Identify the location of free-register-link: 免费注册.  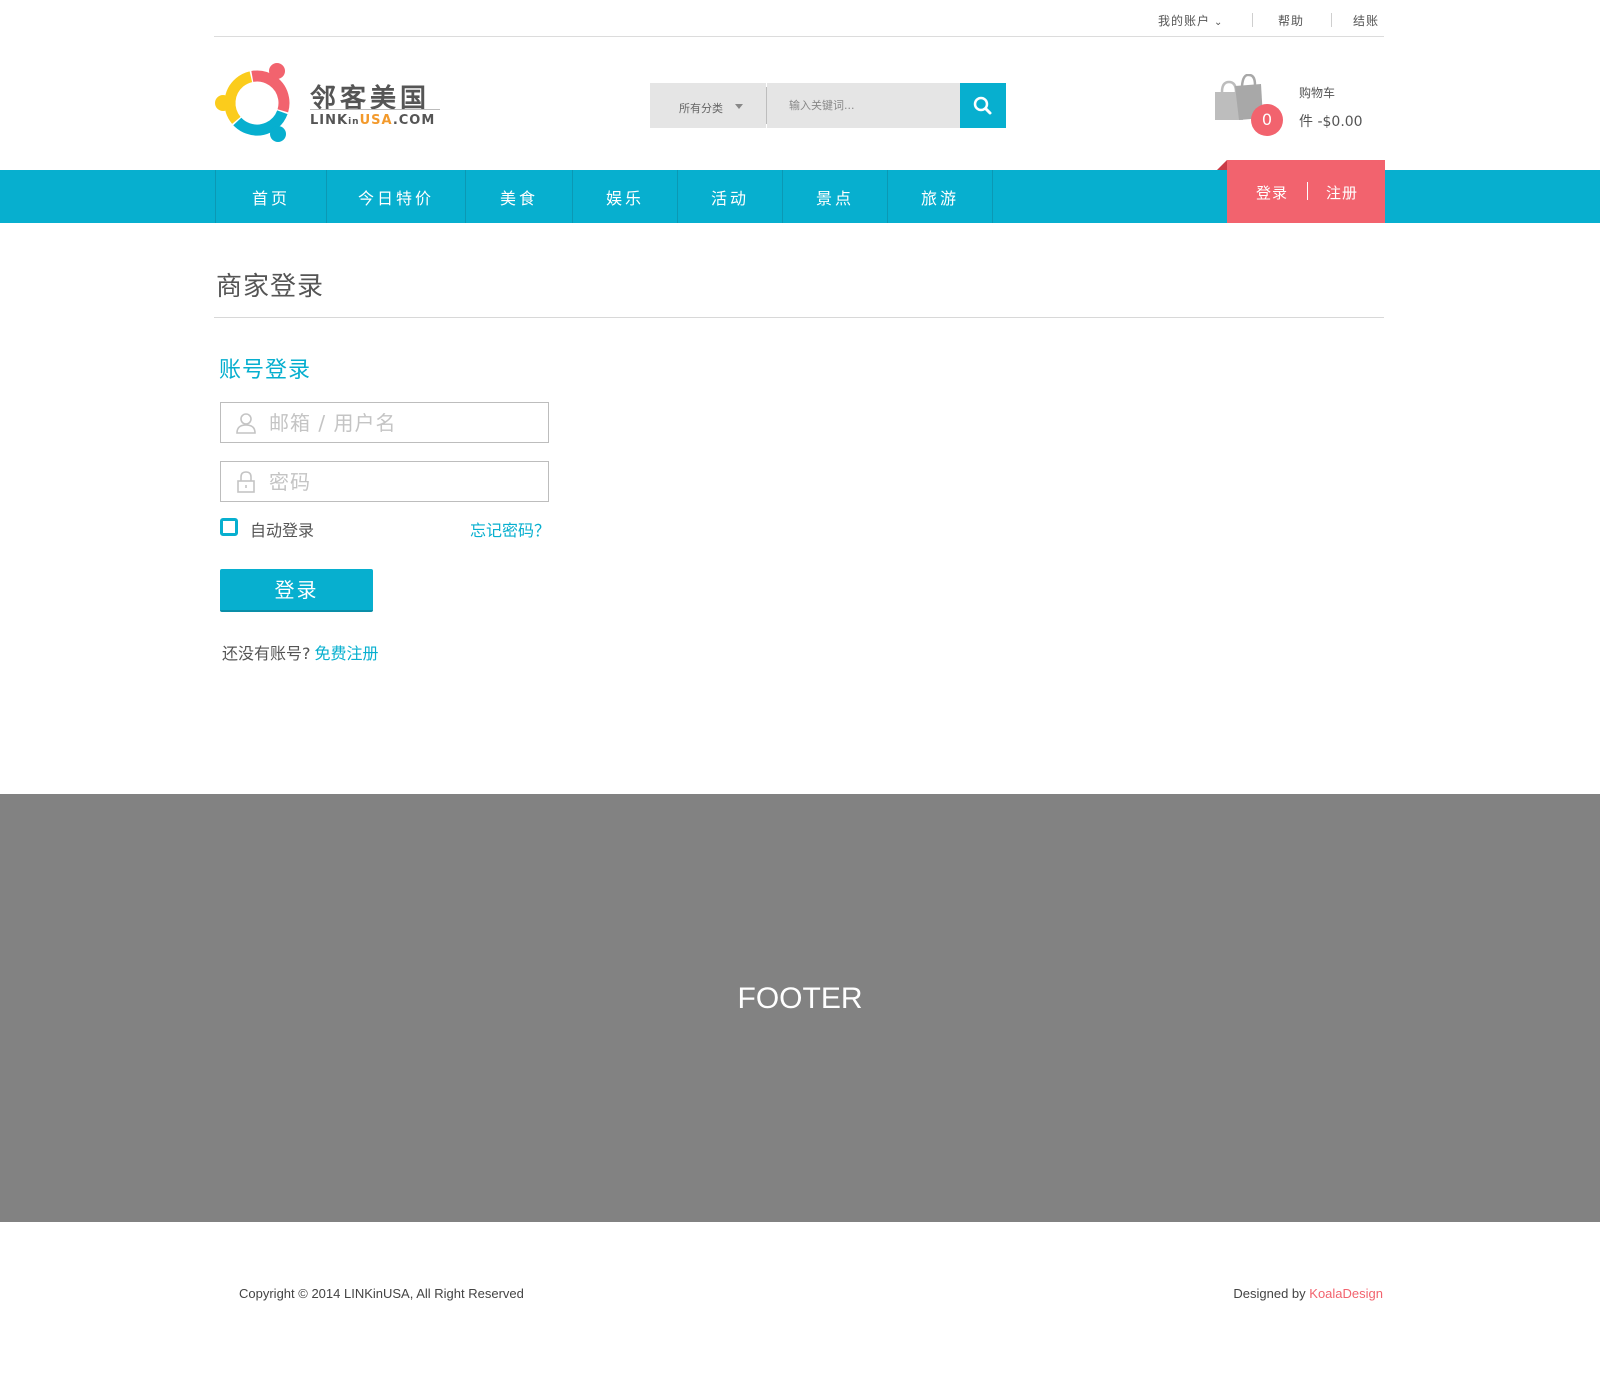
(347, 653).